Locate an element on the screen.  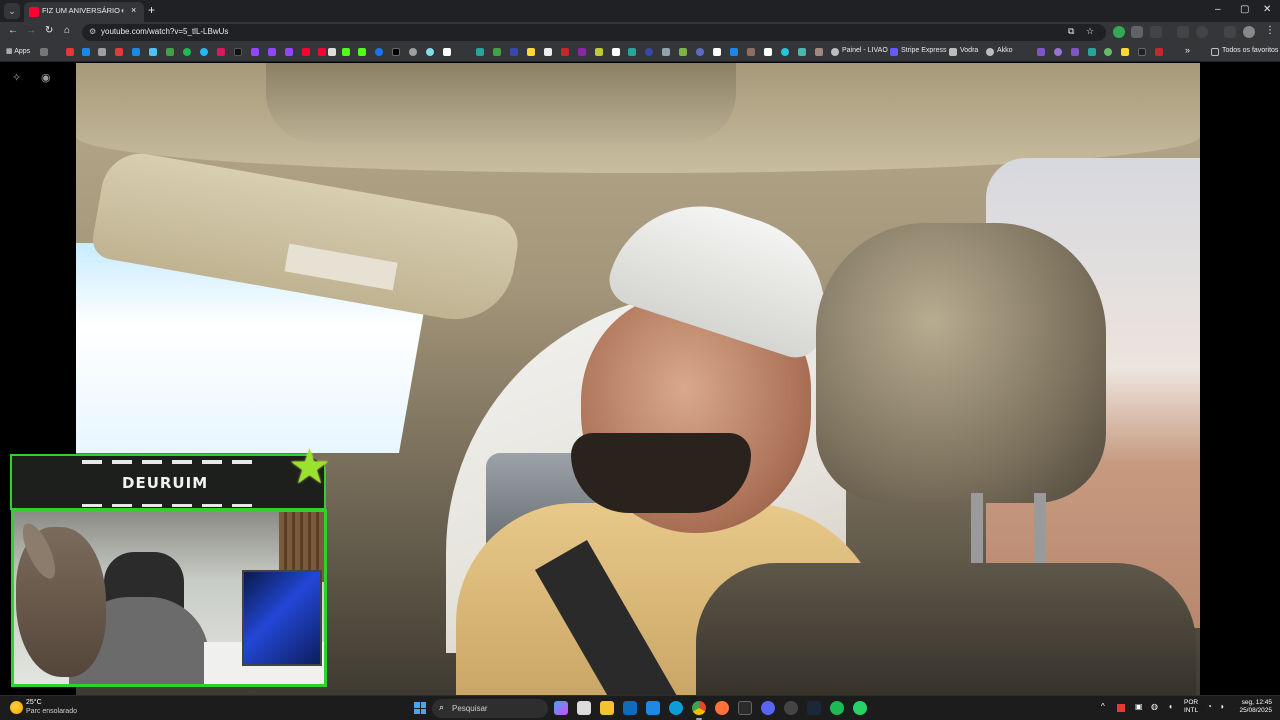
whatsapp-icon is located at coordinates (860, 708).